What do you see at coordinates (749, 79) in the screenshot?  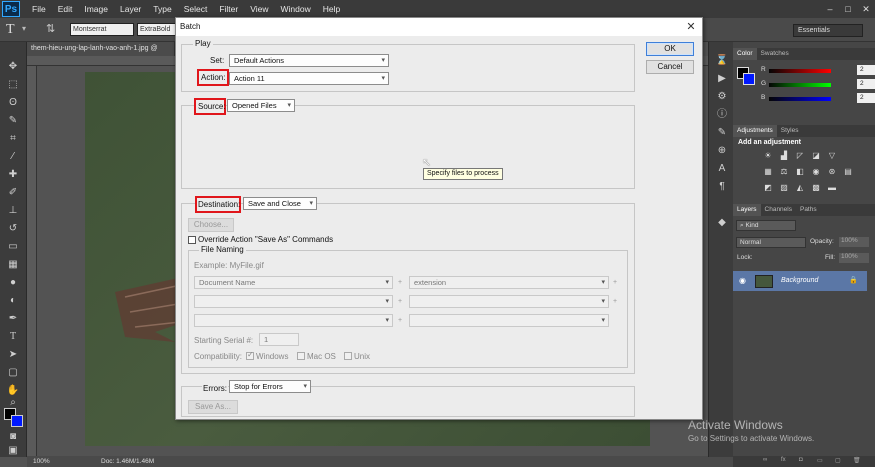 I see `color-bg-swatch` at bounding box center [749, 79].